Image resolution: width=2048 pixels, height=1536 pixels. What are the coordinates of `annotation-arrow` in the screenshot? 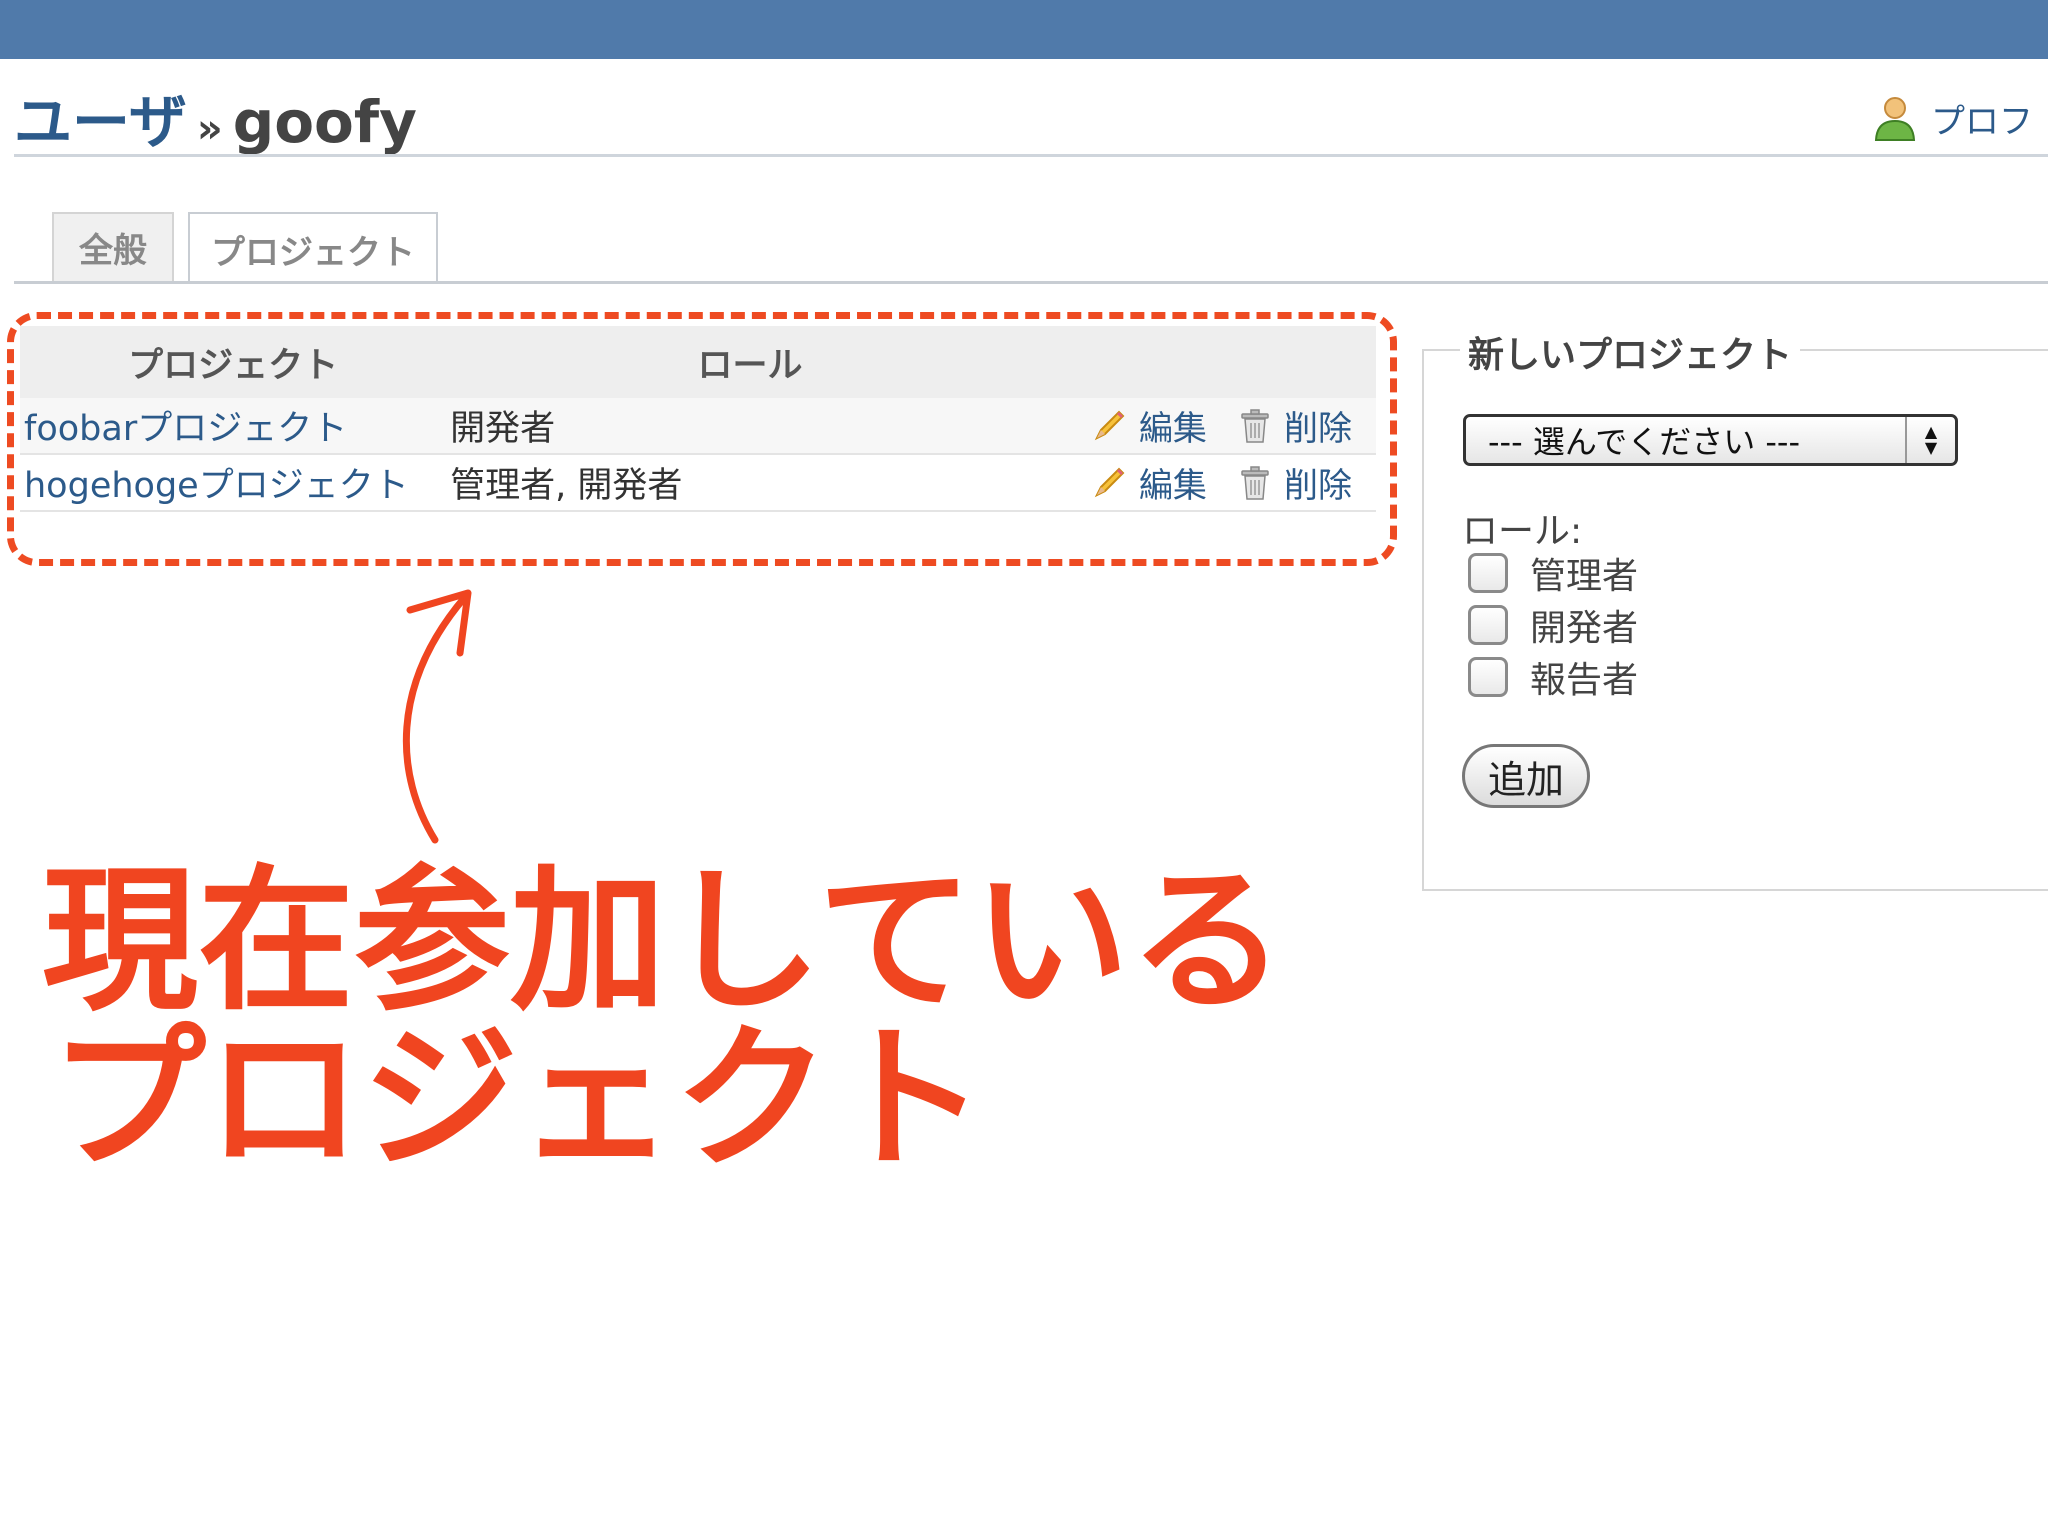 It's located at (437, 716).